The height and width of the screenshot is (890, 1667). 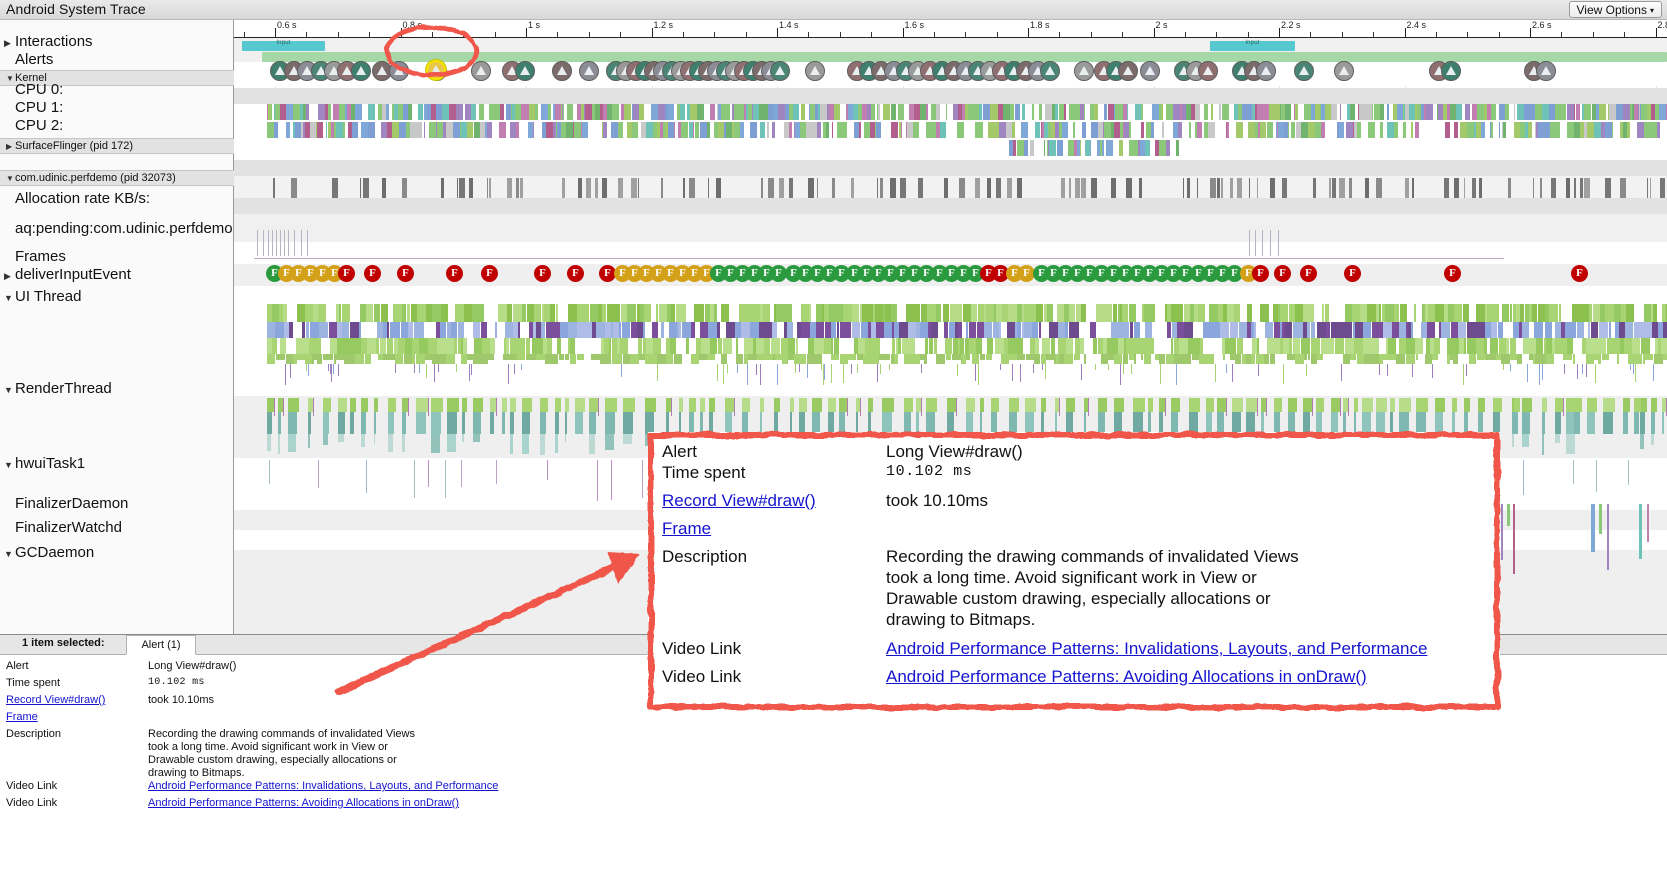 What do you see at coordinates (117, 274) in the screenshot?
I see `sidebar-item-deliverinputevent: ▶ deliverInputEvent` at bounding box center [117, 274].